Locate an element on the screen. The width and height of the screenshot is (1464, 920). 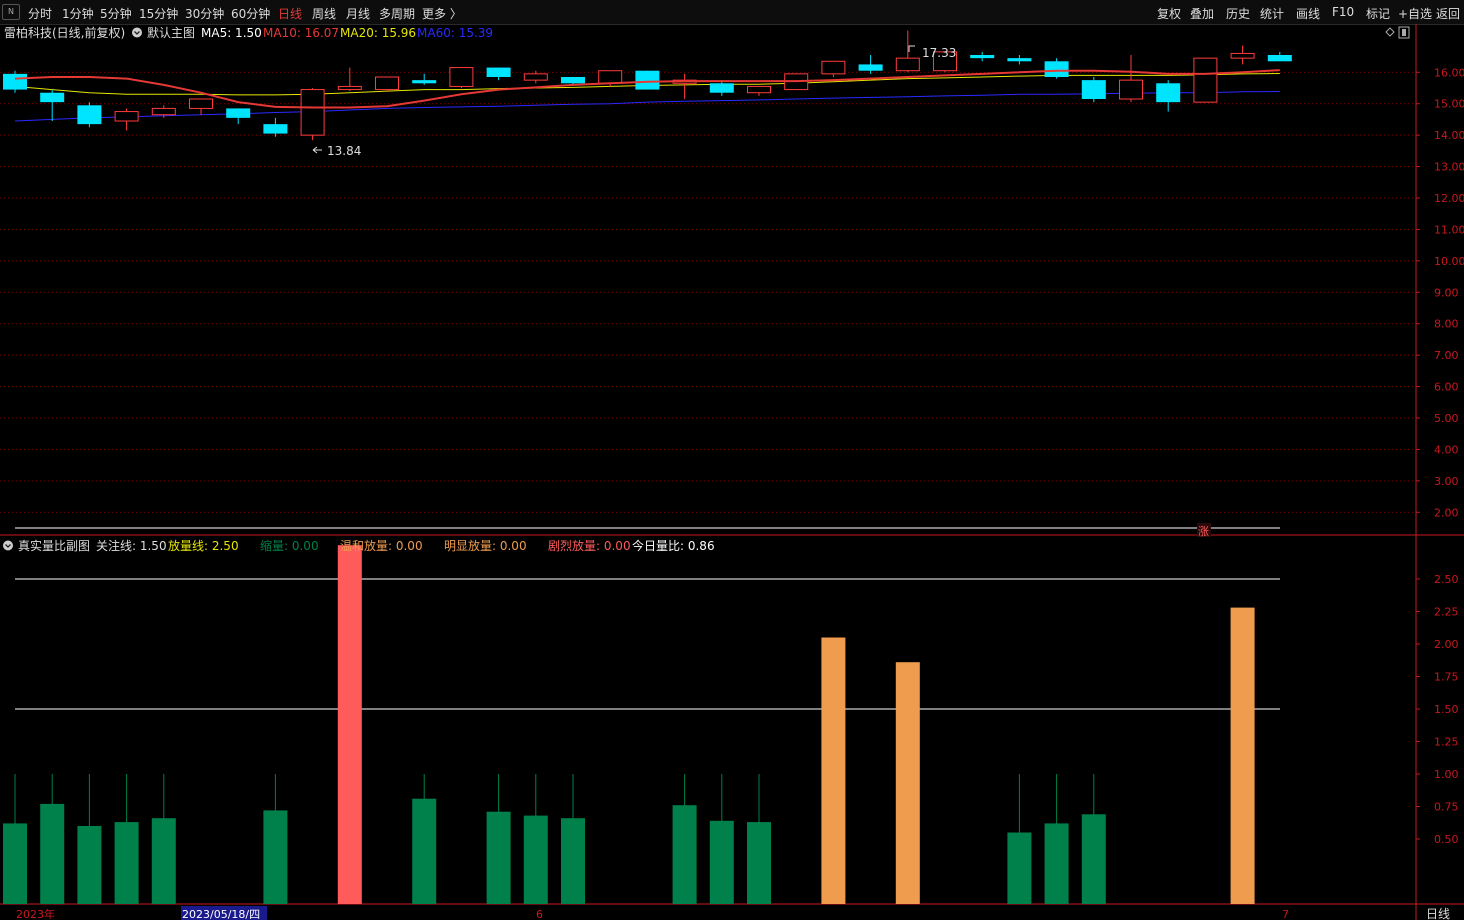
ratio-tick-label: 1.00 is located at coordinates (1446, 774).